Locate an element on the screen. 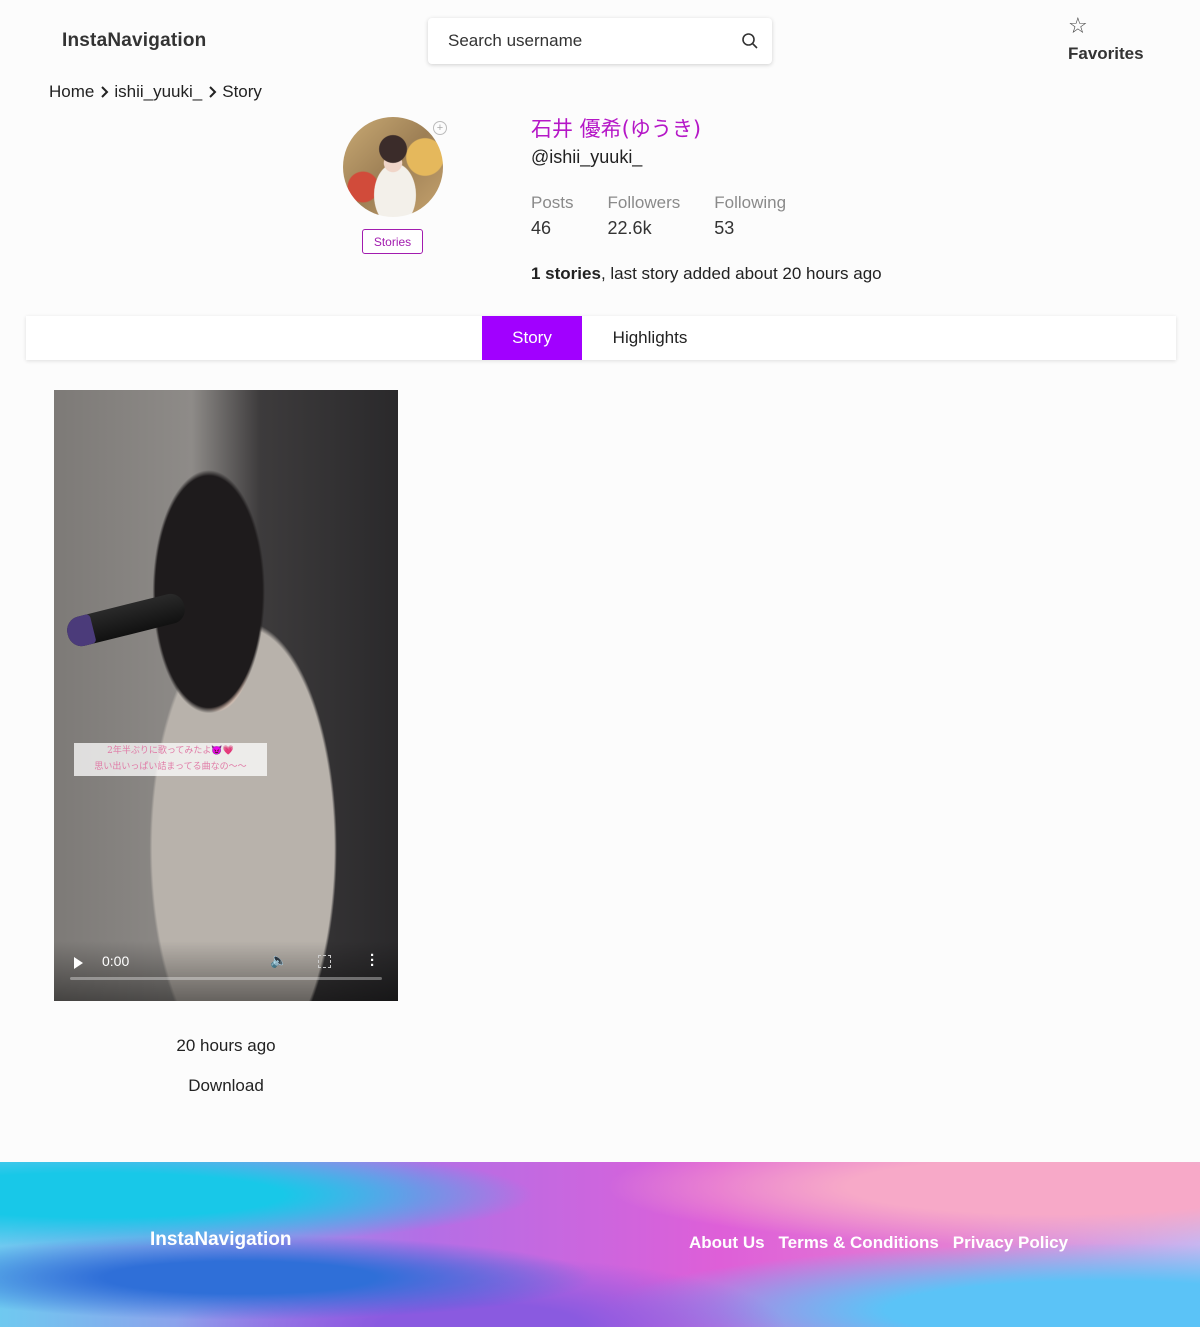  stat-value: 53 is located at coordinates (724, 228).